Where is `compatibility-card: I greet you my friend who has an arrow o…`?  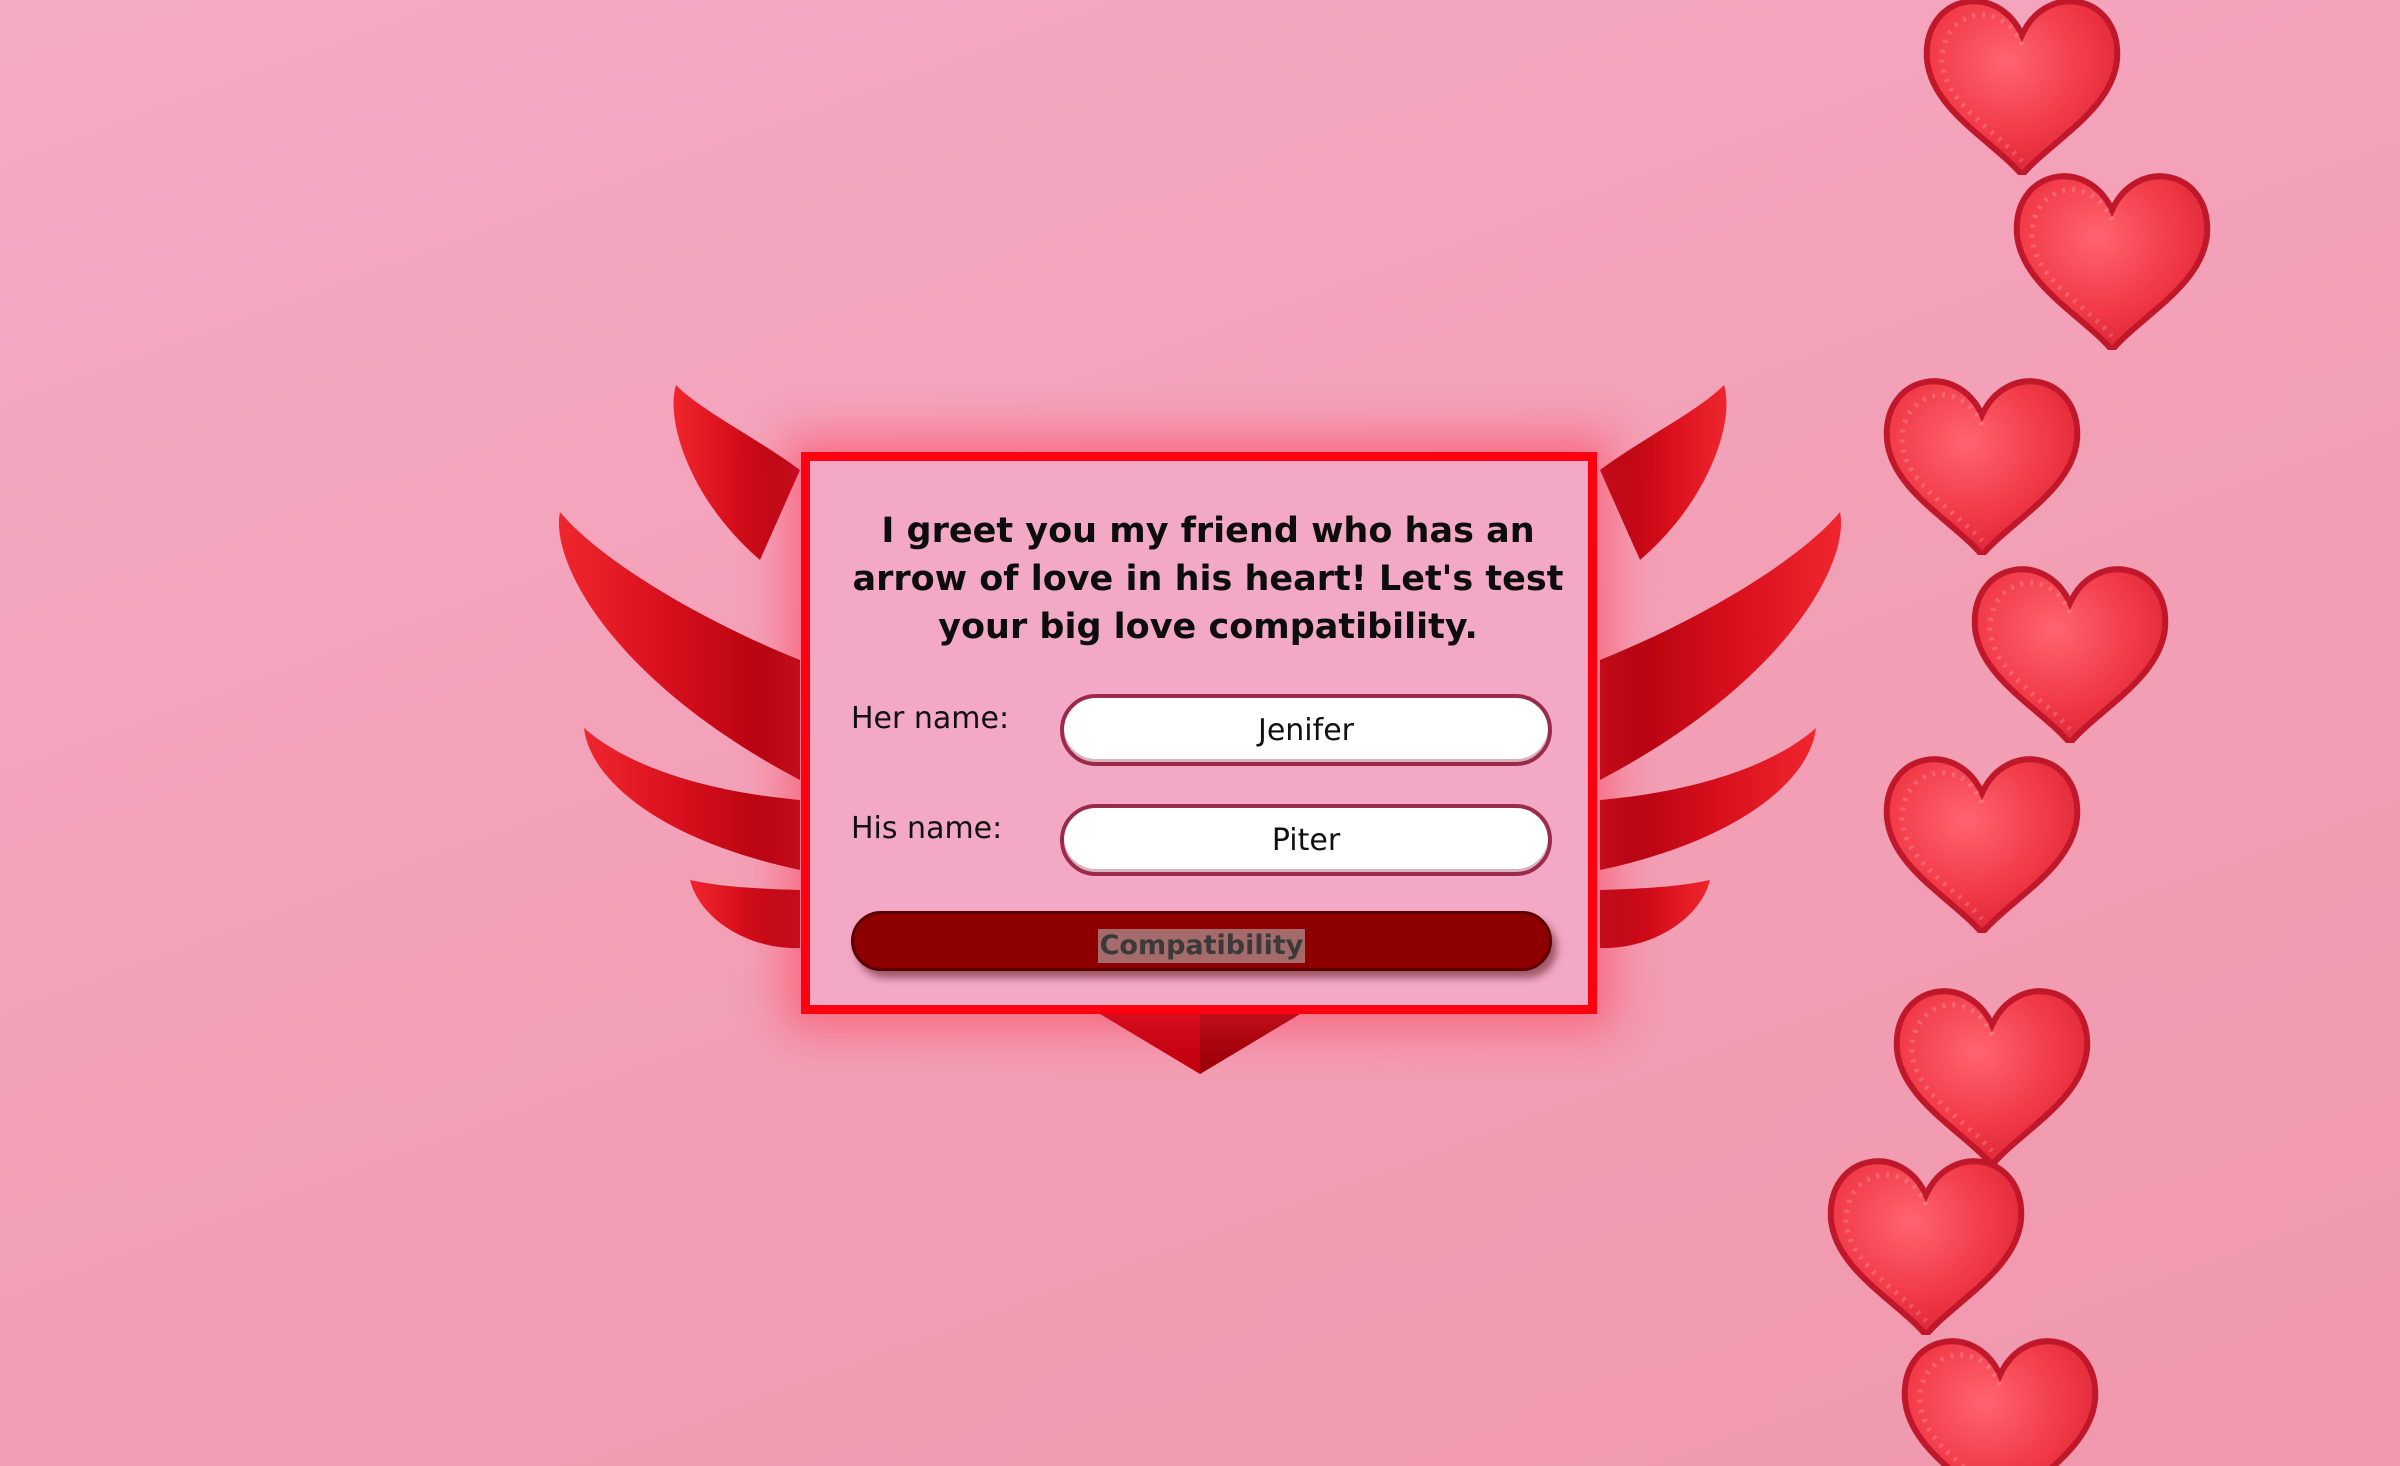
compatibility-card: I greet you my friend who has an arrow o… is located at coordinates (1199, 733).